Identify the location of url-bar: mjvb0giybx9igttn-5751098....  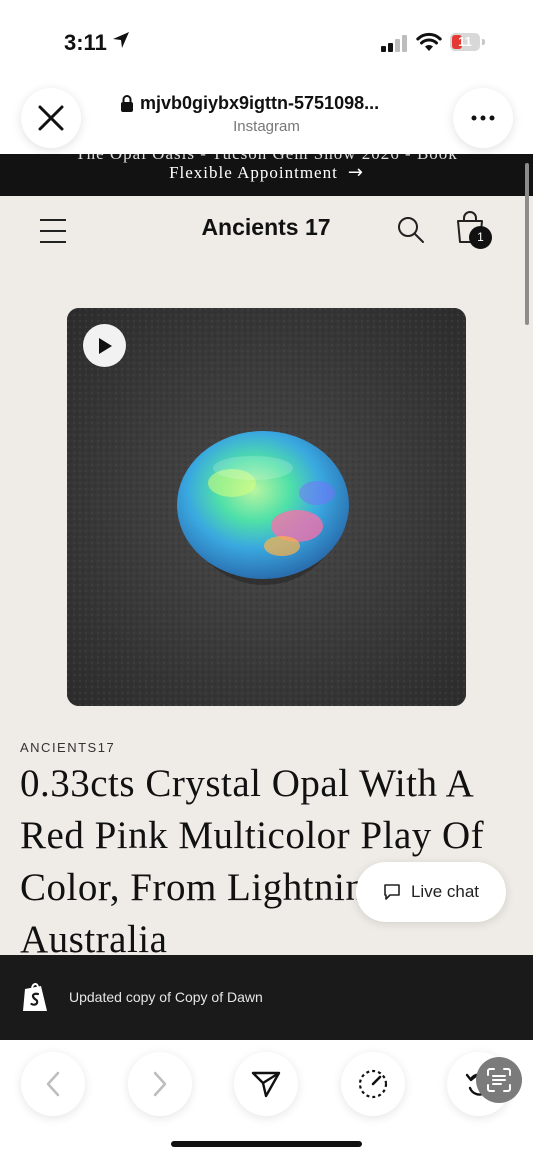
(270, 103).